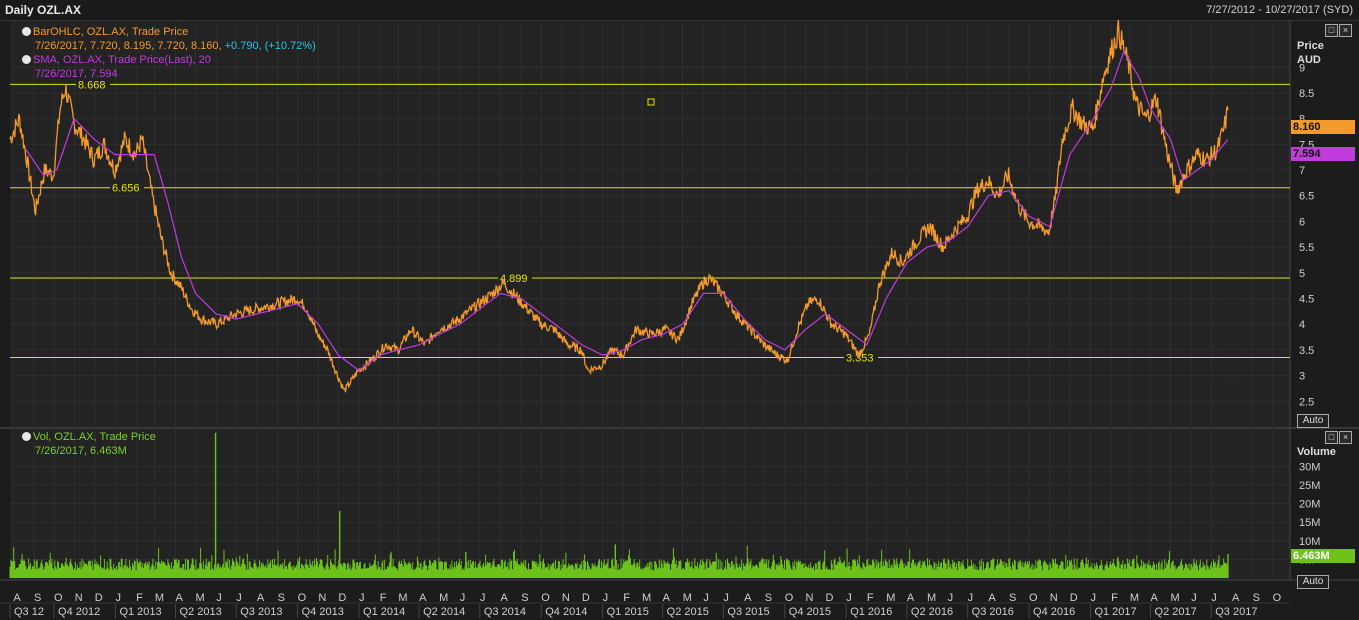 The width and height of the screenshot is (1359, 620). What do you see at coordinates (1306, 248) in the screenshot?
I see `price-tick-label: 5.5` at bounding box center [1306, 248].